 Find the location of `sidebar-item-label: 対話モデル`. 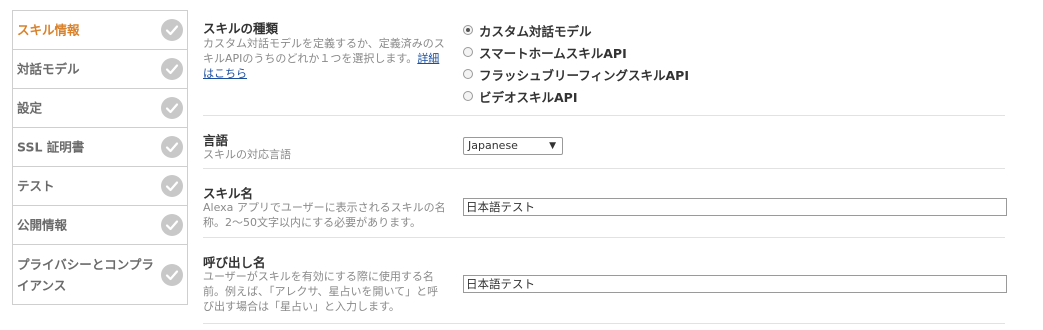

sidebar-item-label: 対話モデル is located at coordinates (48, 69).